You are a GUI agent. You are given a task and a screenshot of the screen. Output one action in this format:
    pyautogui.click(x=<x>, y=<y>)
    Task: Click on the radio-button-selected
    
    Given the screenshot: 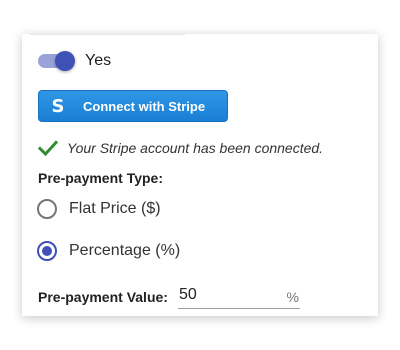 What is the action you would take?
    pyautogui.click(x=47, y=251)
    